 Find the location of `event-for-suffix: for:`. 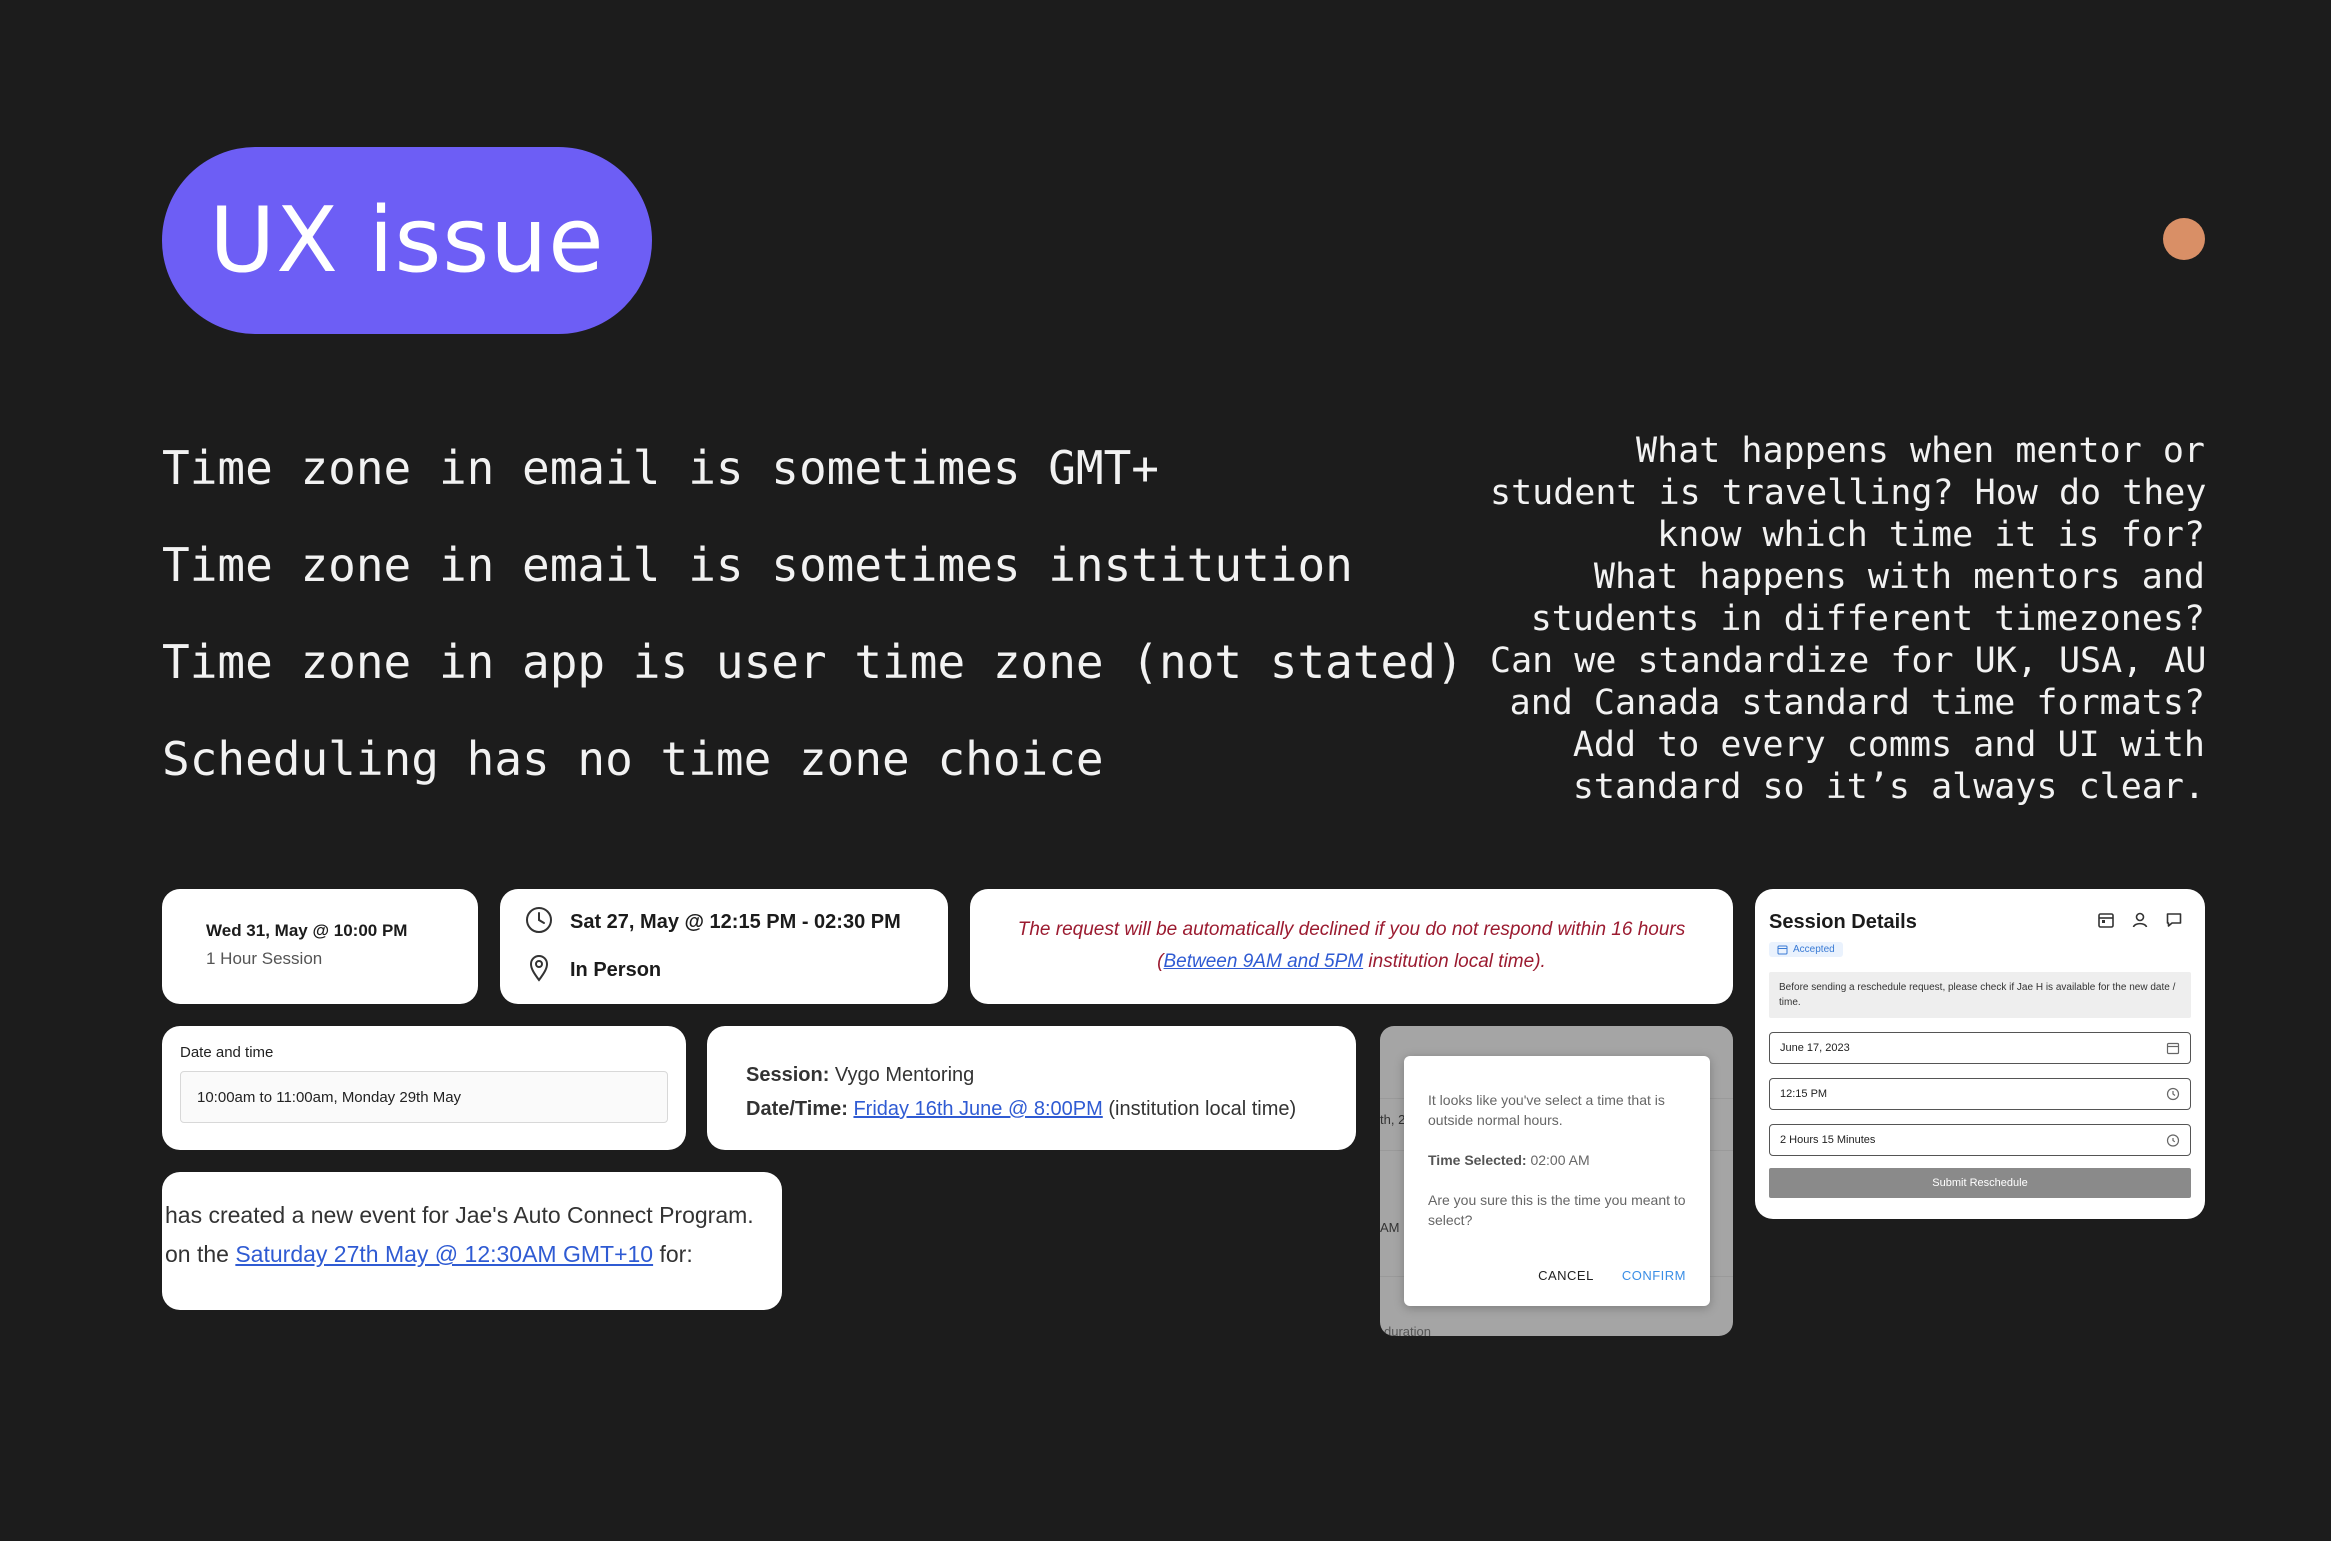

event-for-suffix: for: is located at coordinates (673, 1254).